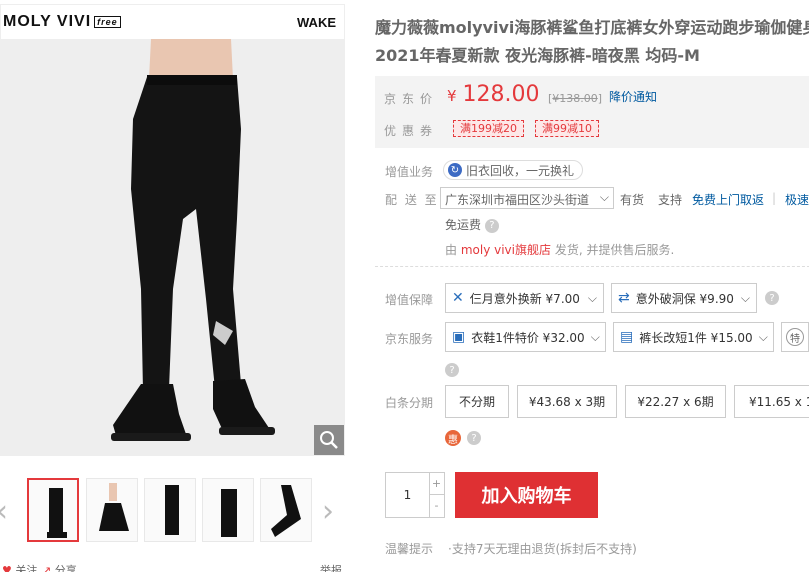  Describe the element at coordinates (411, 131) in the screenshot. I see `coupon-label: 优惠券` at that location.